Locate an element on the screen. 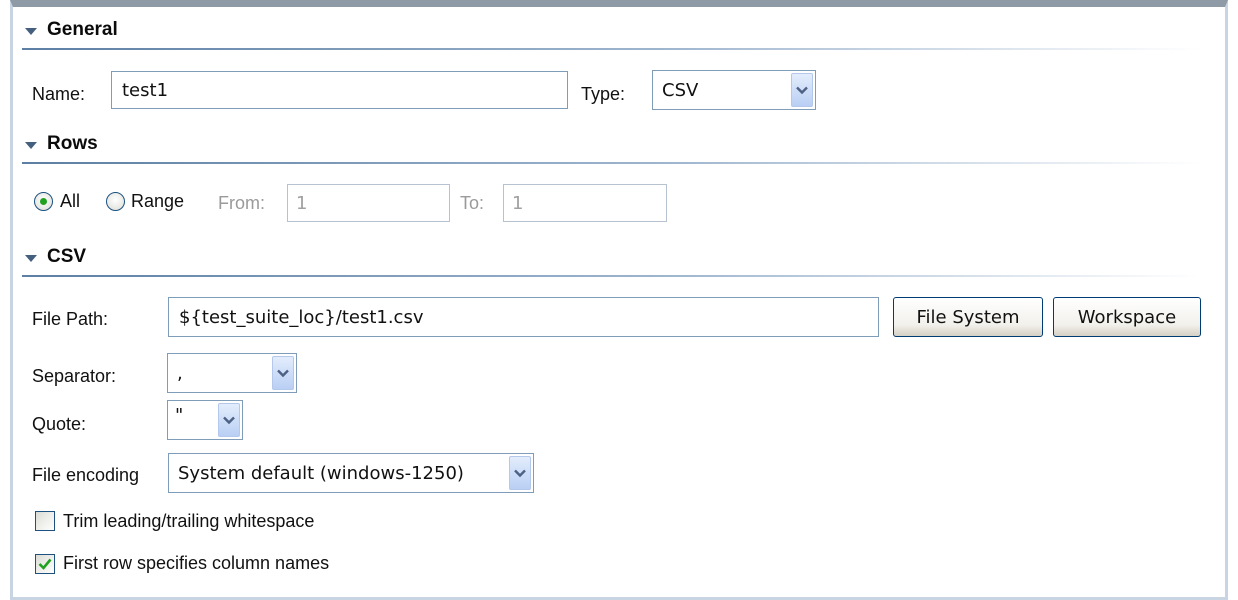 Image resolution: width=1238 pixels, height=600 pixels. from-label: From: is located at coordinates (241, 203).